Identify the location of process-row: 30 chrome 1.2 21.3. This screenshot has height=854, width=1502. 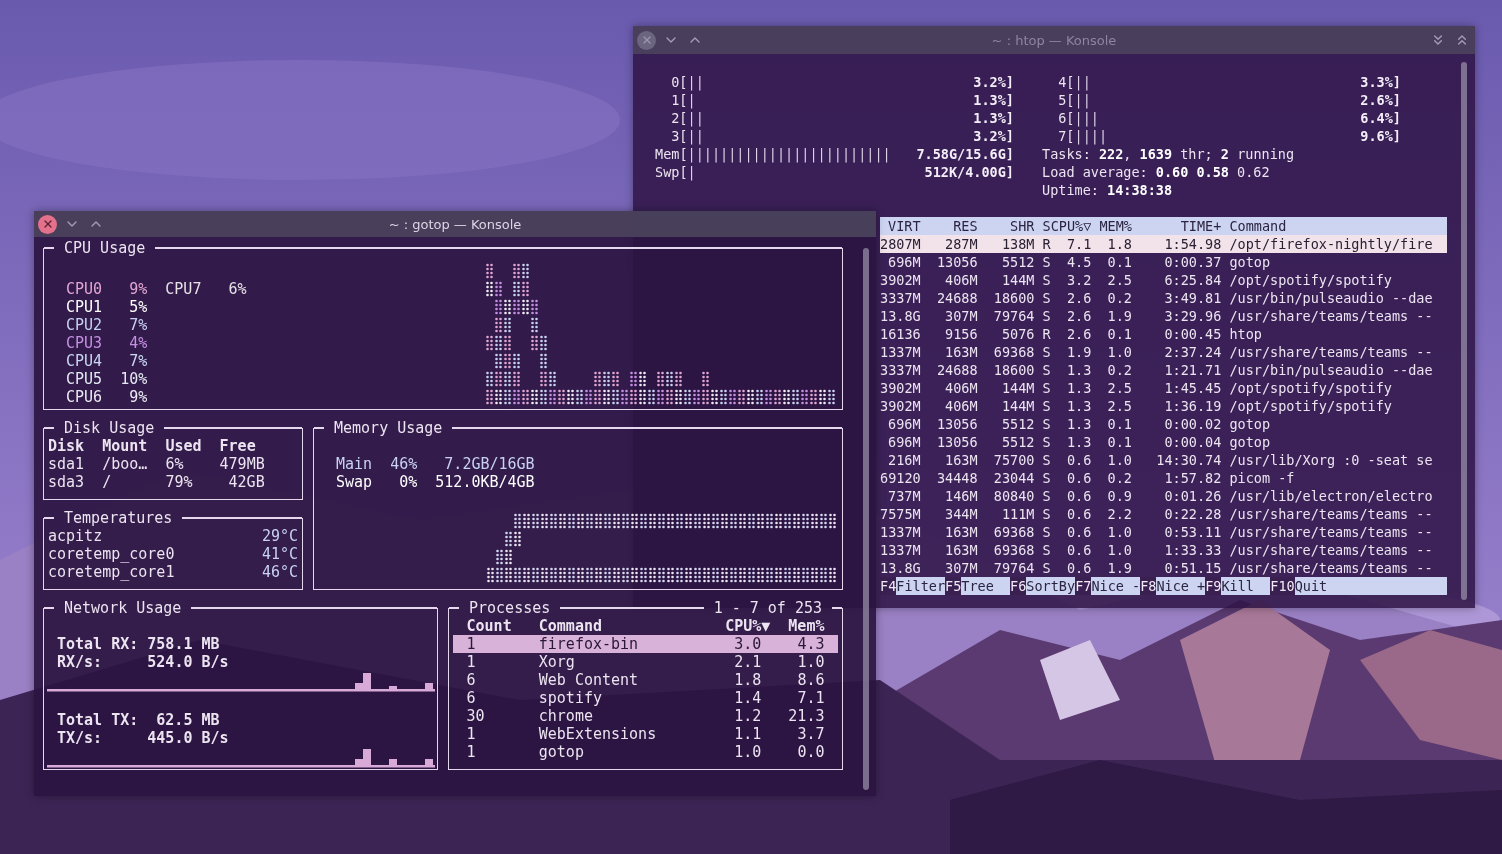
(645, 716).